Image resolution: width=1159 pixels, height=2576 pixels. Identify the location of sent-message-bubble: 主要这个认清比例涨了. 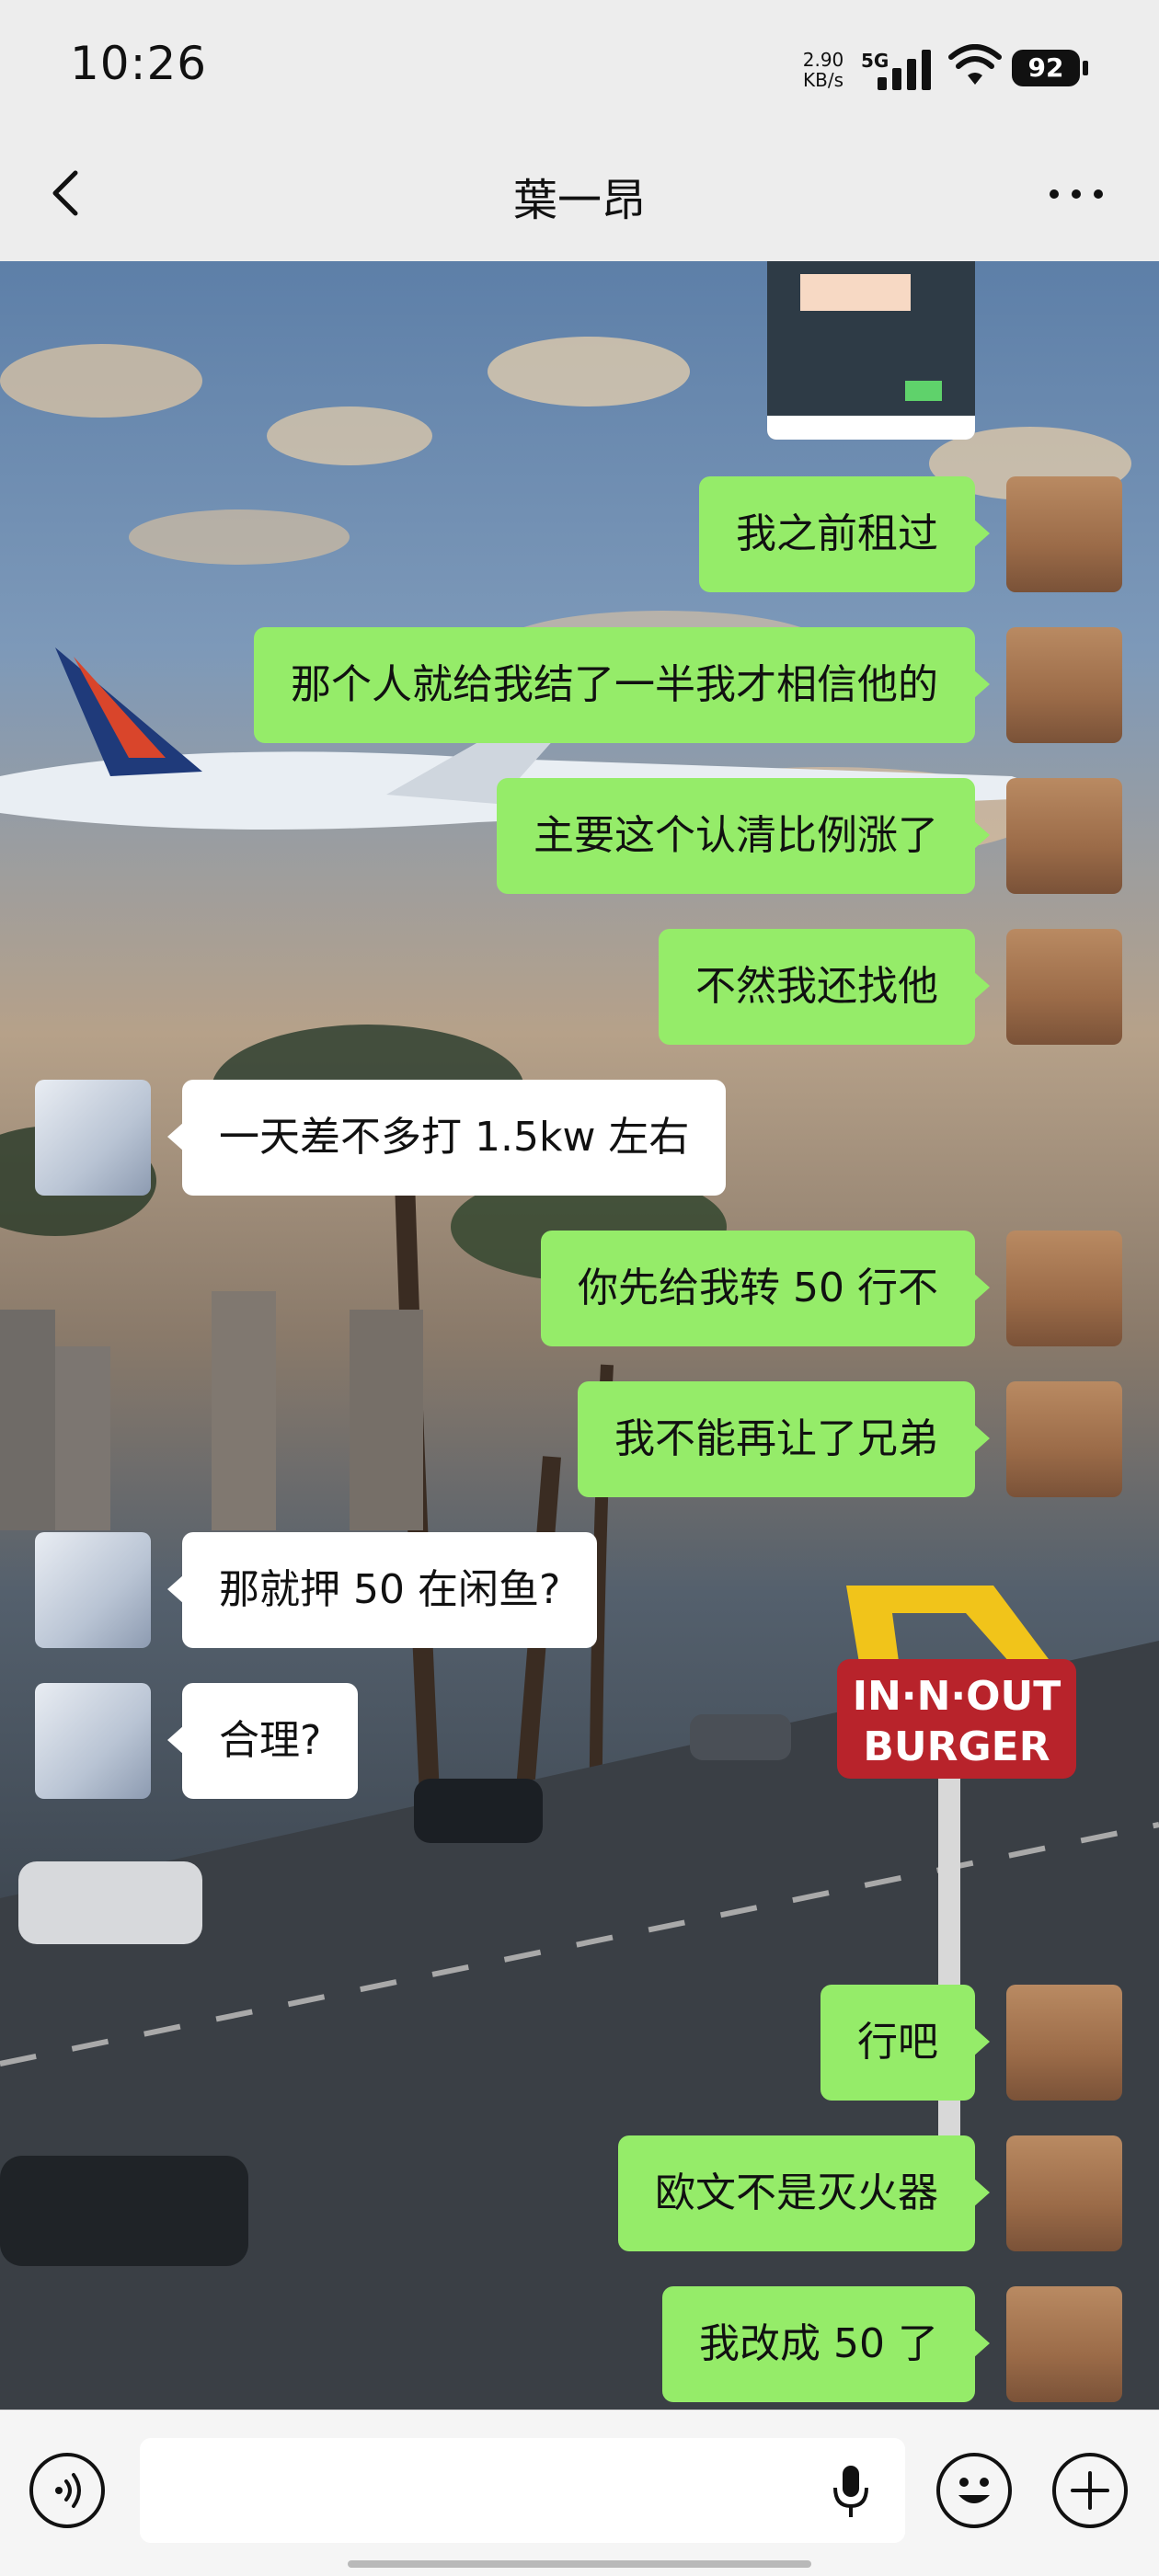
(743, 836).